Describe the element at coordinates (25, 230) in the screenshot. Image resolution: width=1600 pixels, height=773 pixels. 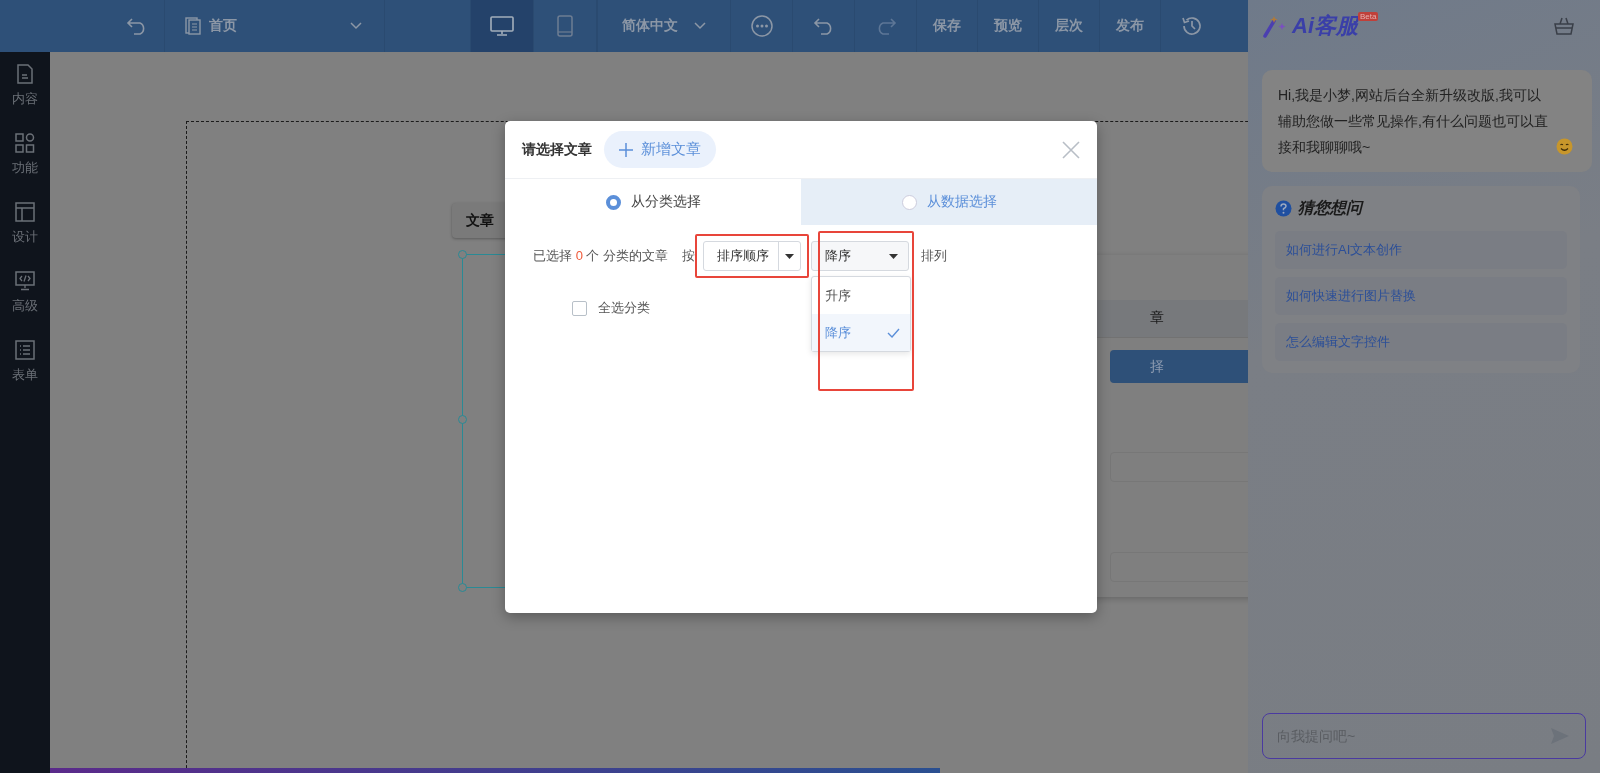
I see `sidebar-item: 设计` at that location.